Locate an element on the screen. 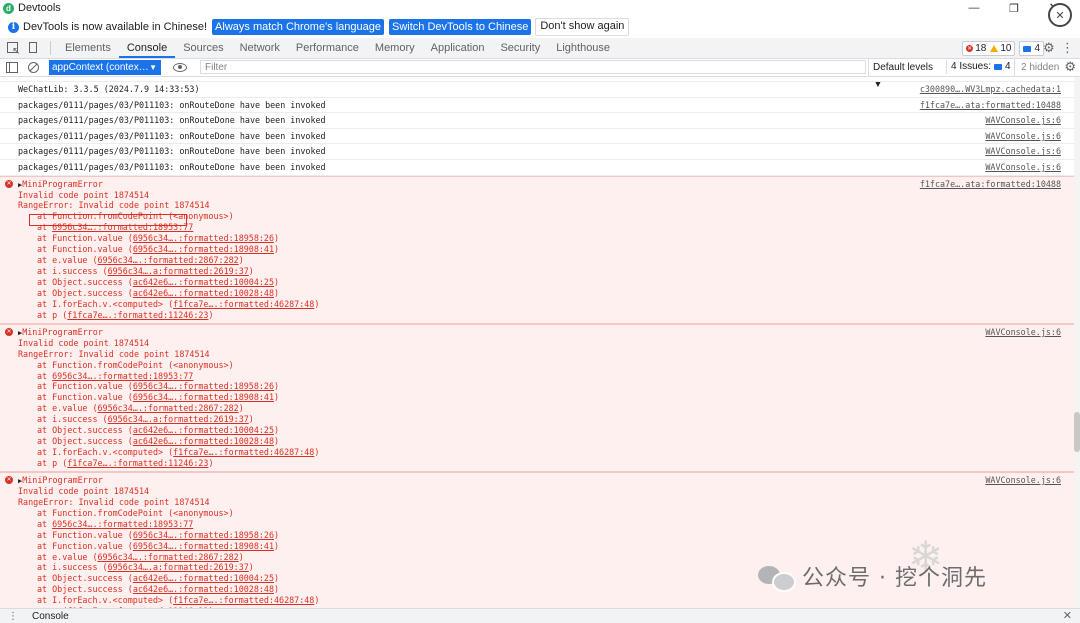 This screenshot has height=623, width=1080. tab-network: Network is located at coordinates (260, 48).